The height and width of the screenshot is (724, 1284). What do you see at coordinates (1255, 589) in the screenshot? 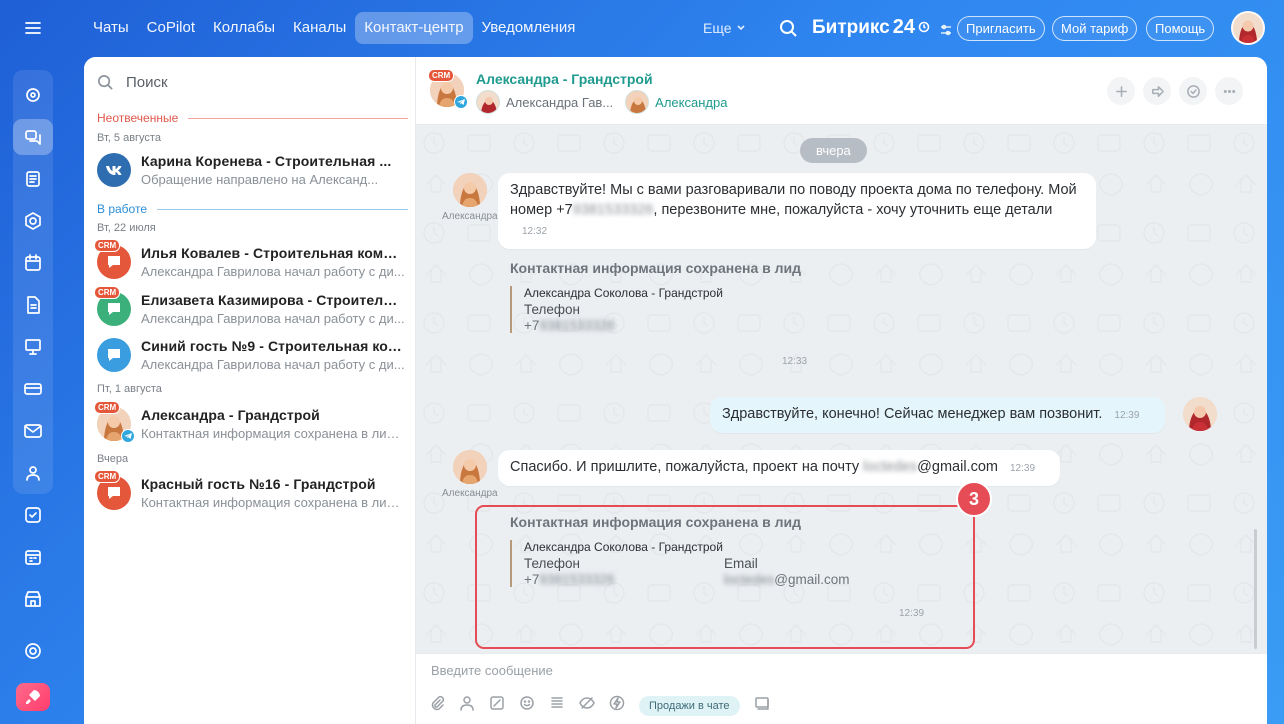
I see `scrollbar` at bounding box center [1255, 589].